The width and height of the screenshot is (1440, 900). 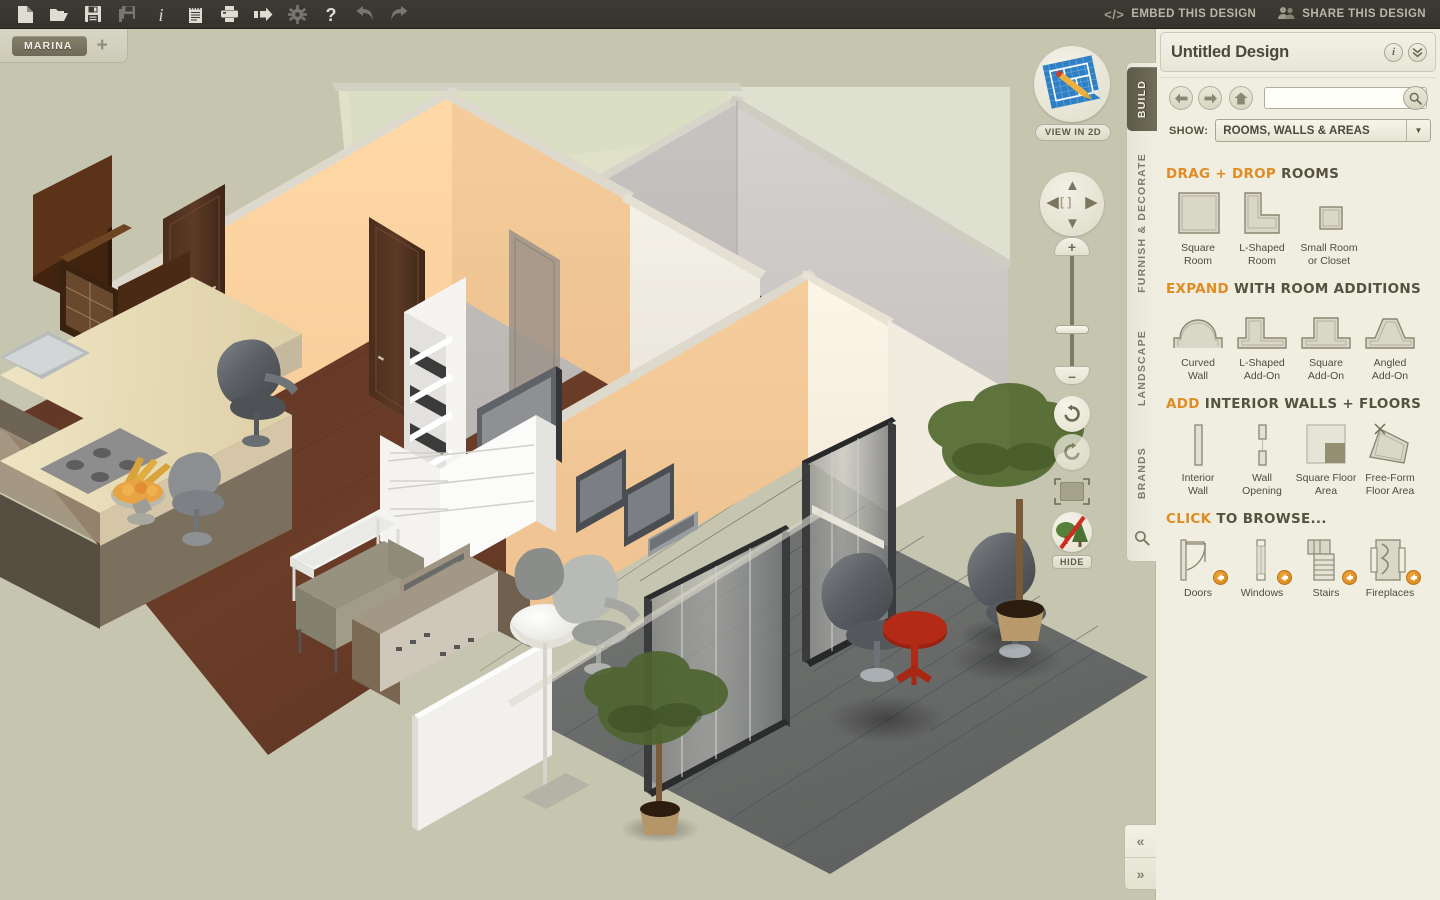 I want to click on rail-tab-build-label: BUILD, so click(x=1142, y=99).